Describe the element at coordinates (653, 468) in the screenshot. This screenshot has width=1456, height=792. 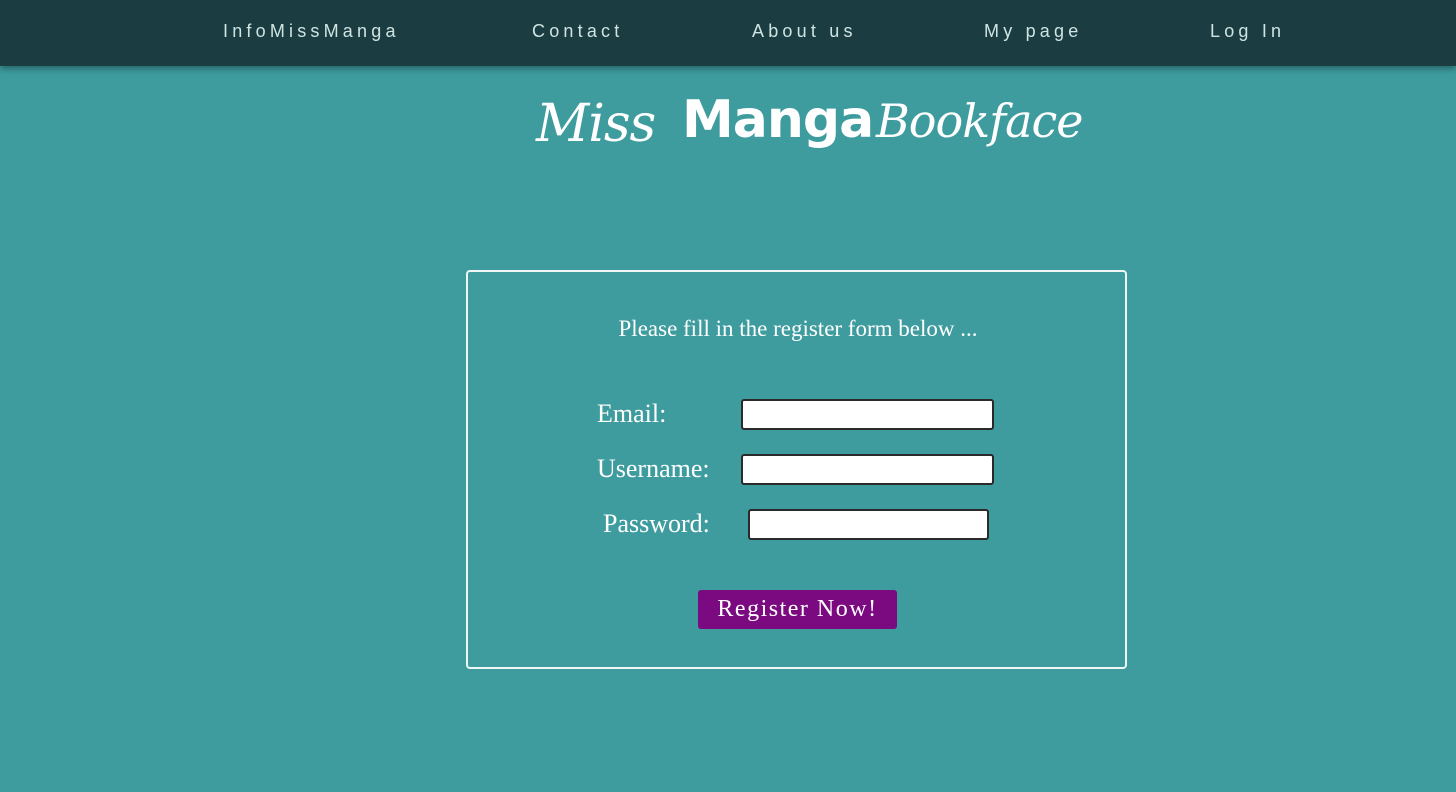
I see `username-label: Username:` at that location.